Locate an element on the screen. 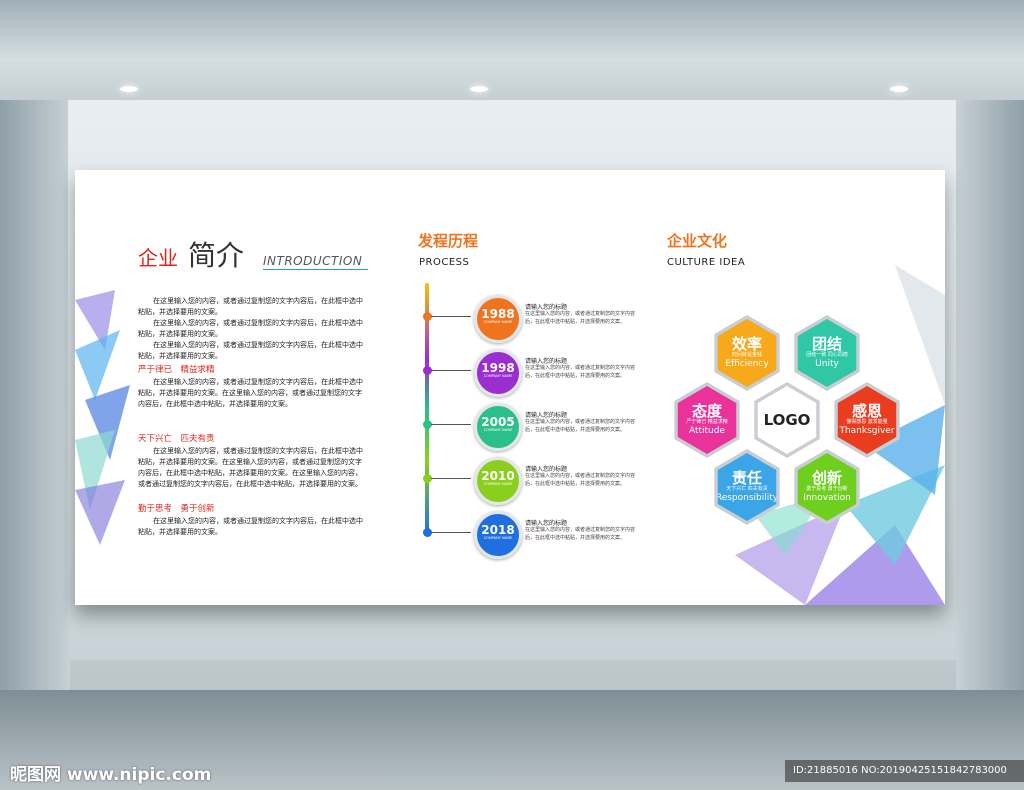 The width and height of the screenshot is (1024, 790). culture-hex-face: 责任 天下兴亡 匹夫有责 Responsibility is located at coordinates (747, 487).